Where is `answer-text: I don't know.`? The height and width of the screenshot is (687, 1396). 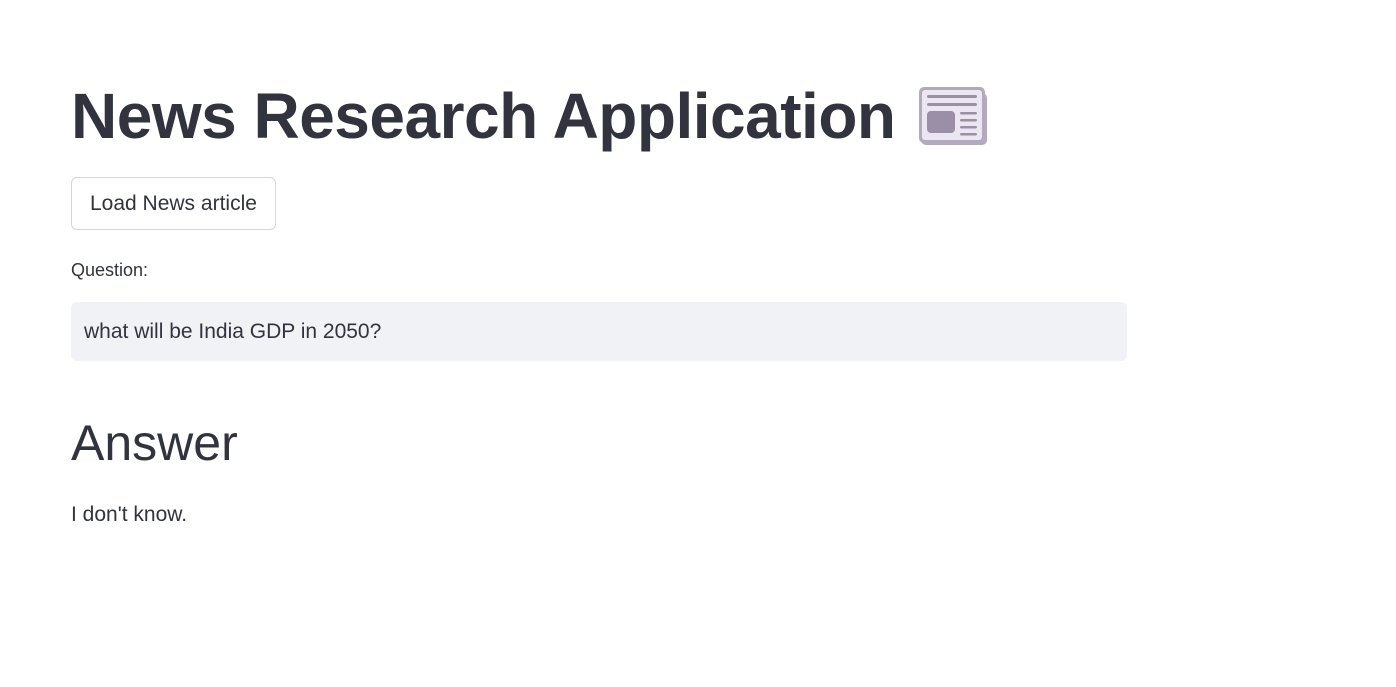
answer-text: I don't know. is located at coordinates (129, 514).